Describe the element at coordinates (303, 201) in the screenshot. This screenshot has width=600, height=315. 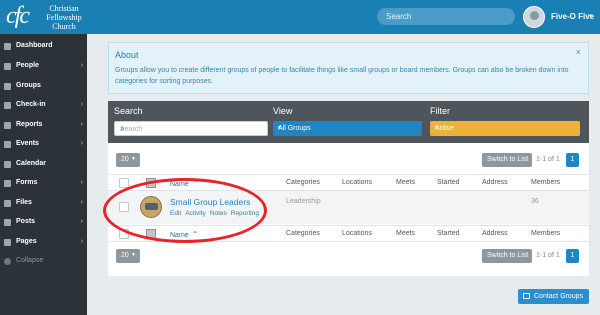
I see `group-category: Leadership` at that location.